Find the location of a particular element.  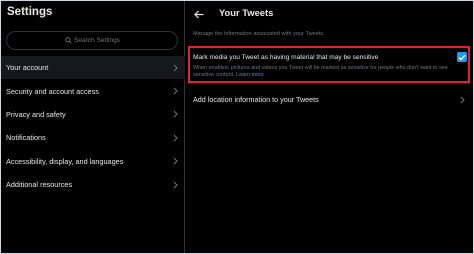

sidebar-item-label: Privacy and safety is located at coordinates (36, 114).